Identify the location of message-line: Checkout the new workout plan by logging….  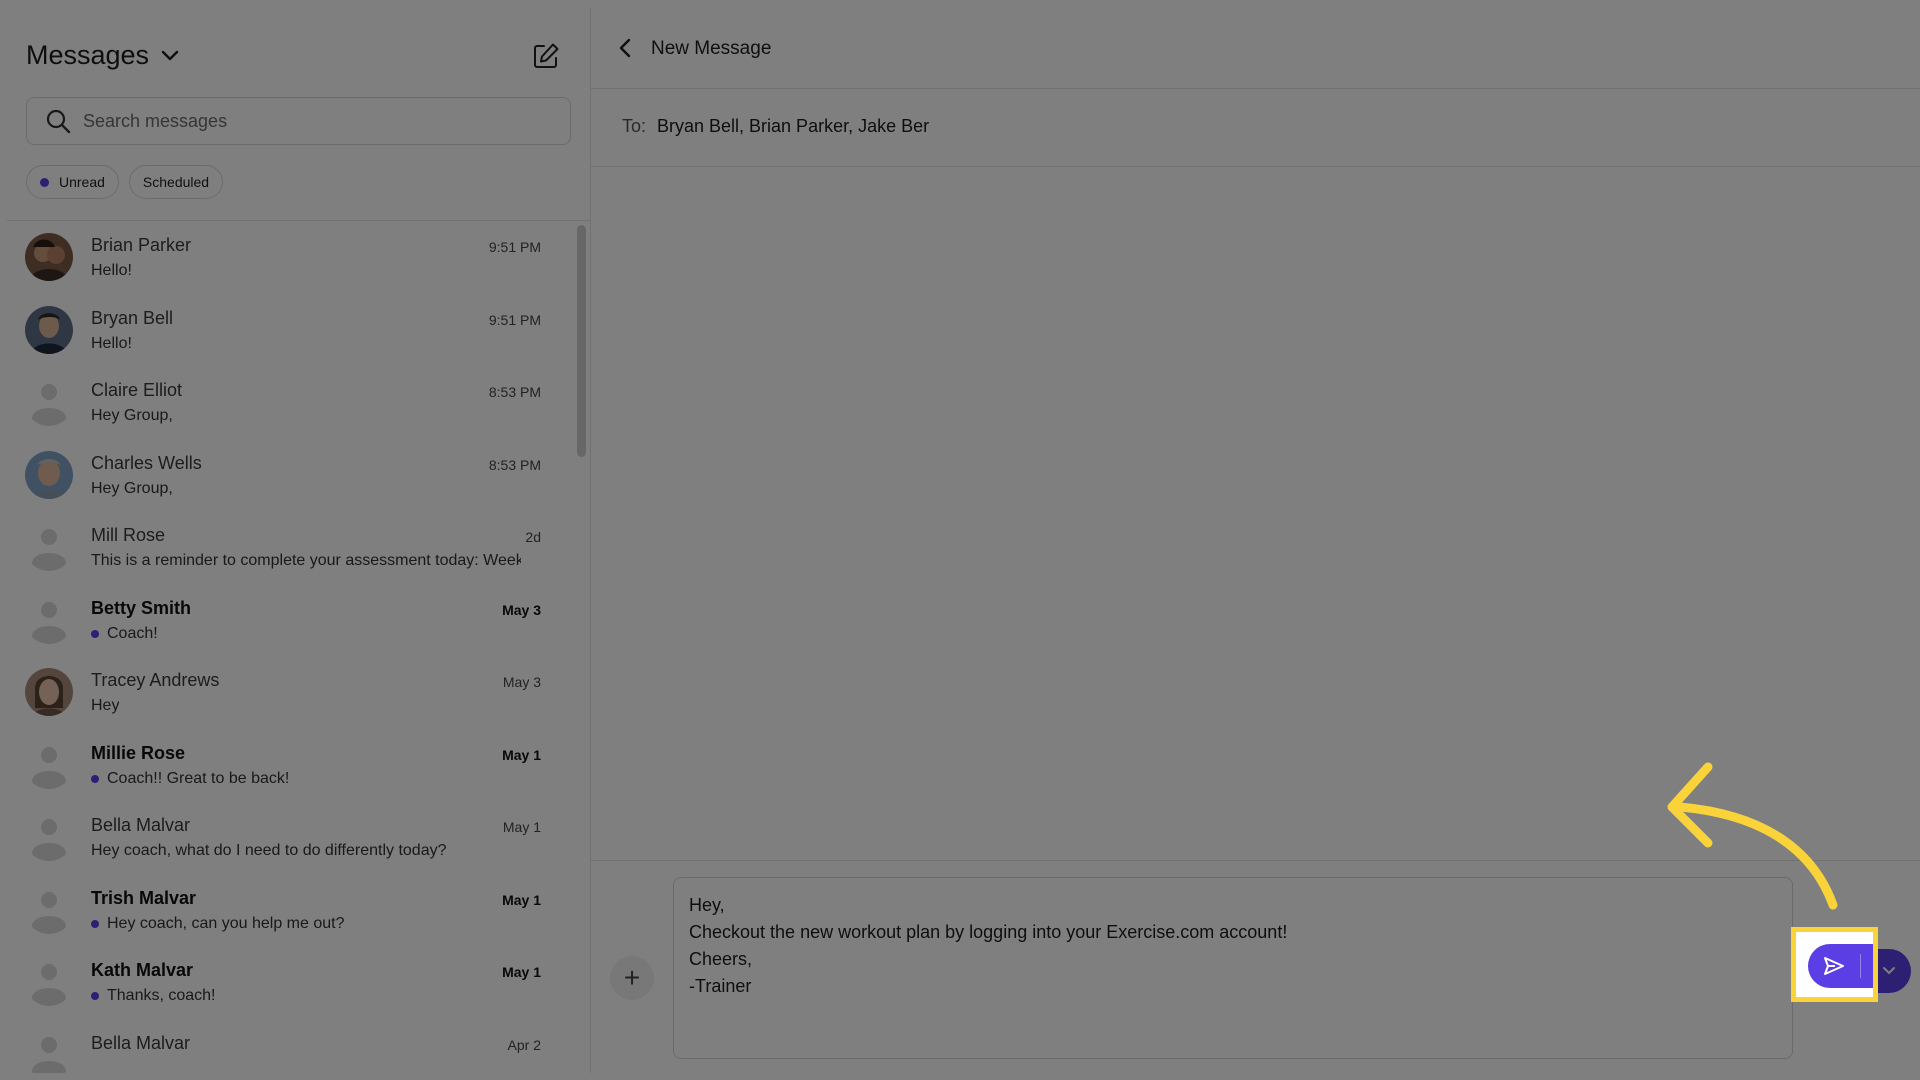
(988, 932).